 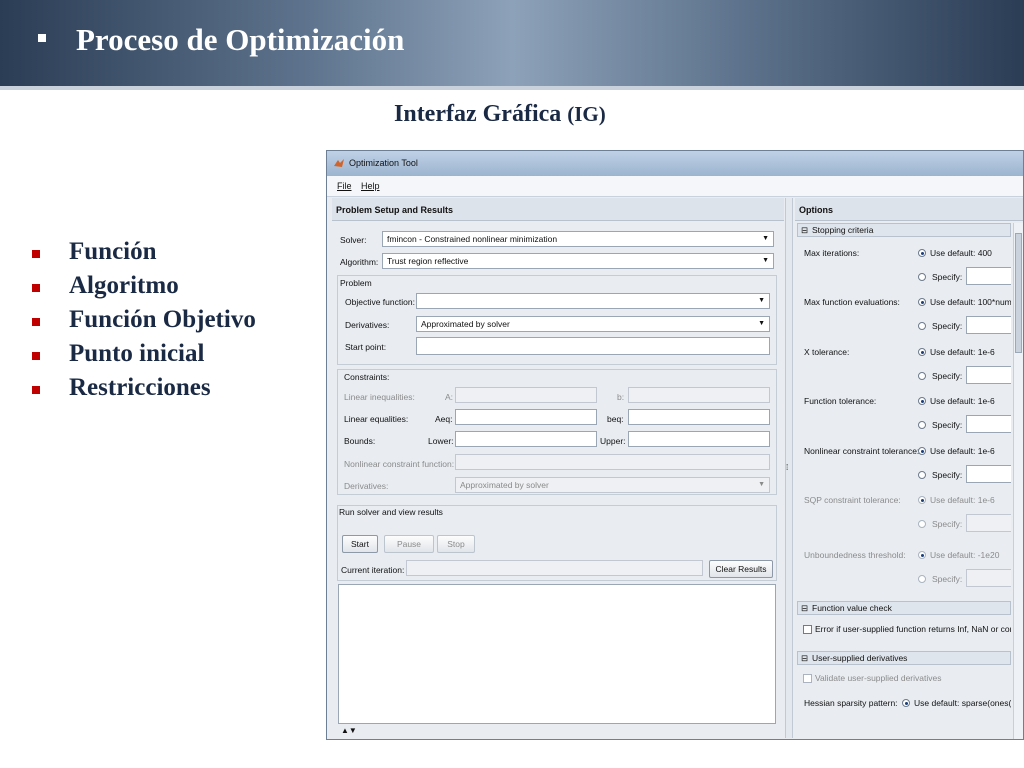 What do you see at coordinates (621, 397) in the screenshot?
I see `b-label: b:` at bounding box center [621, 397].